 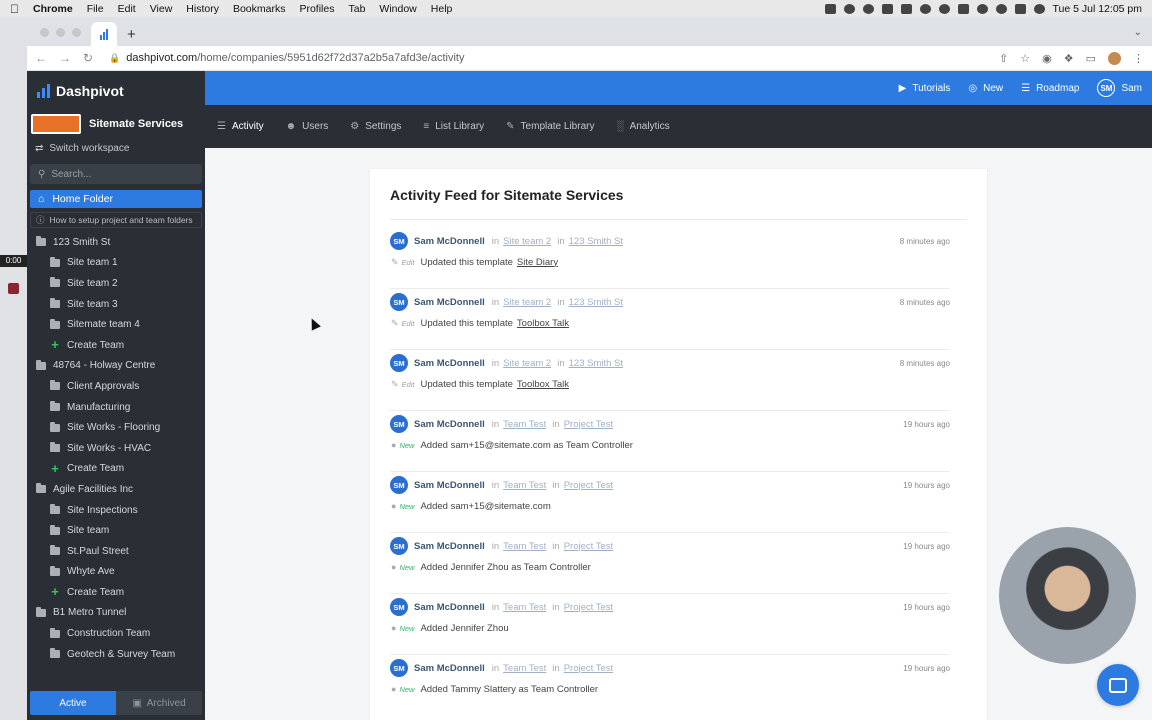 I want to click on switch-workspace-link: ⇄ Switch workspace, so click(x=116, y=148).